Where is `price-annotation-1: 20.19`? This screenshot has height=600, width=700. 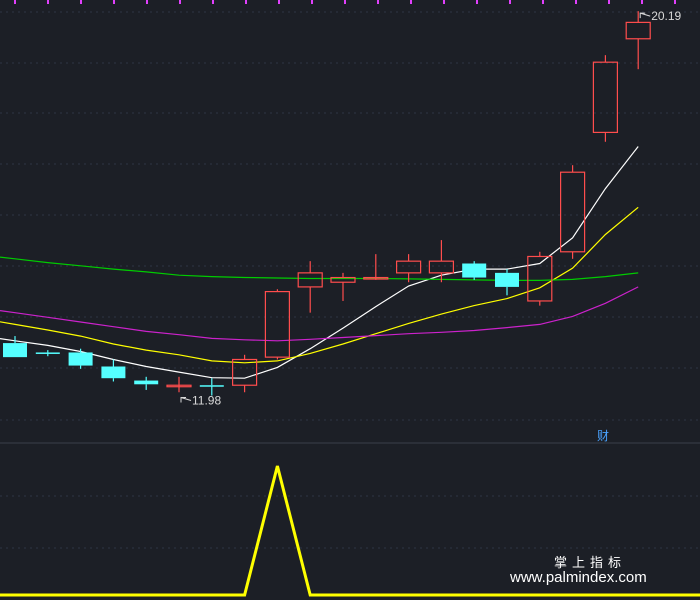
price-annotation-1: 20.19 is located at coordinates (660, 16).